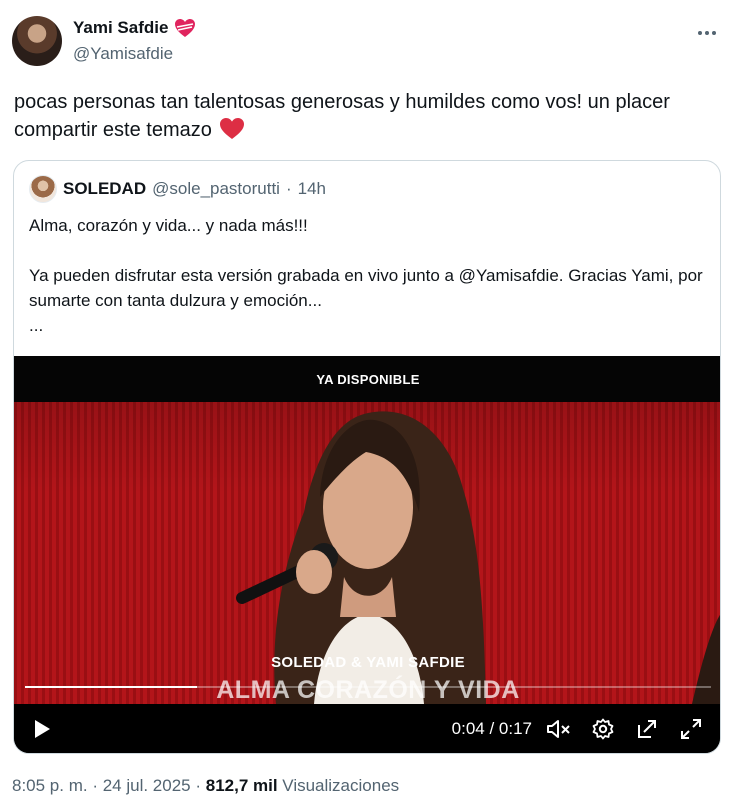  What do you see at coordinates (603, 729) in the screenshot?
I see `settings-gear-icon` at bounding box center [603, 729].